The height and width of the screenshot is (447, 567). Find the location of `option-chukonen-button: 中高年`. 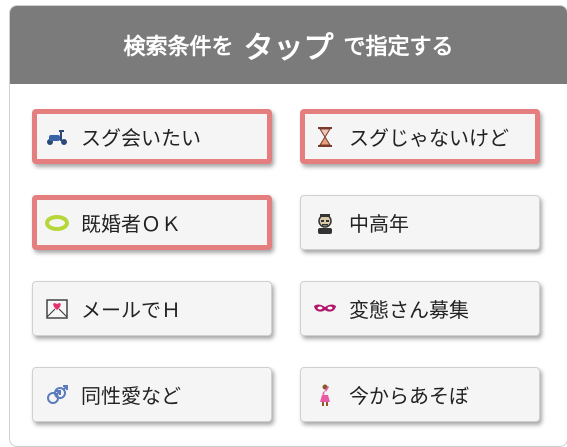

option-chukonen-button: 中高年 is located at coordinates (420, 222).